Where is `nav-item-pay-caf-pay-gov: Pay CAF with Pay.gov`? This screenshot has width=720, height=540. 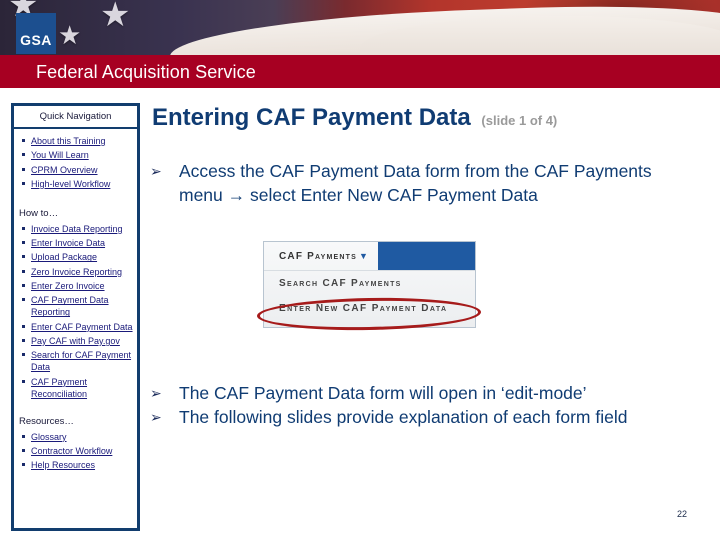 nav-item-pay-caf-pay-gov: Pay CAF with Pay.gov is located at coordinates (77, 341).